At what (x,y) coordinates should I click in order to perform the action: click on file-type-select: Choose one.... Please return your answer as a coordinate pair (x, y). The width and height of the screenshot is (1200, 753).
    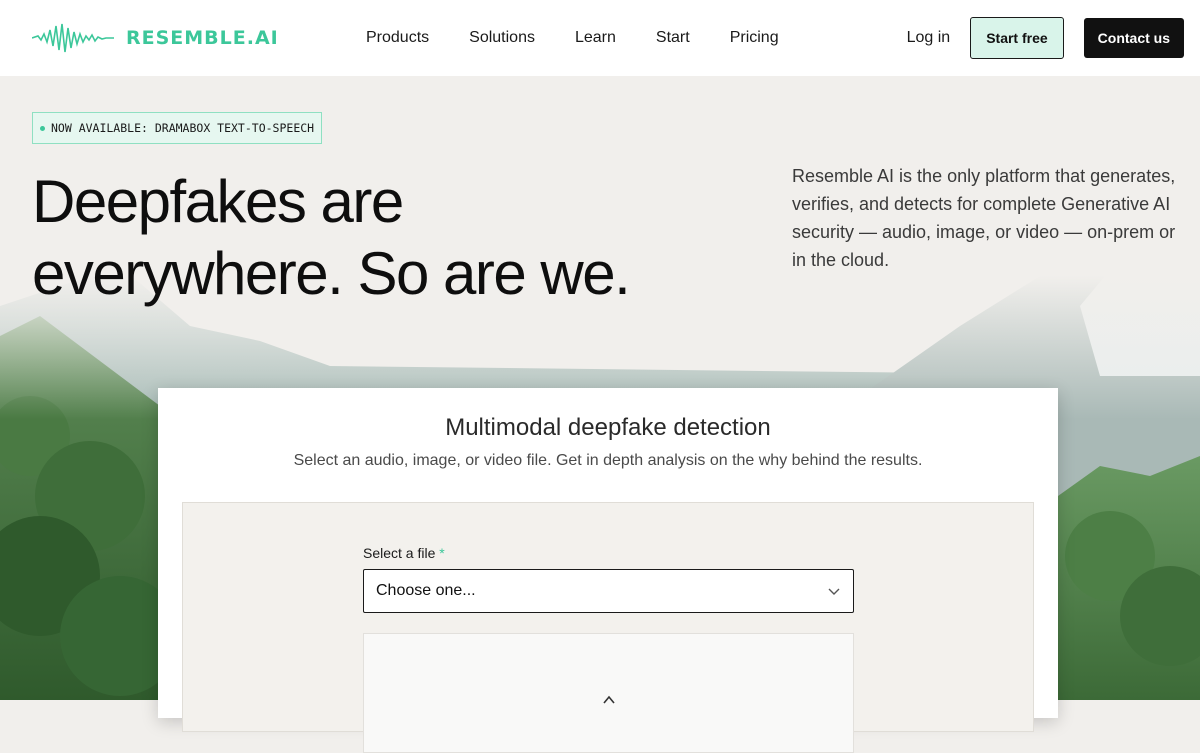
    Looking at the image, I should click on (608, 591).